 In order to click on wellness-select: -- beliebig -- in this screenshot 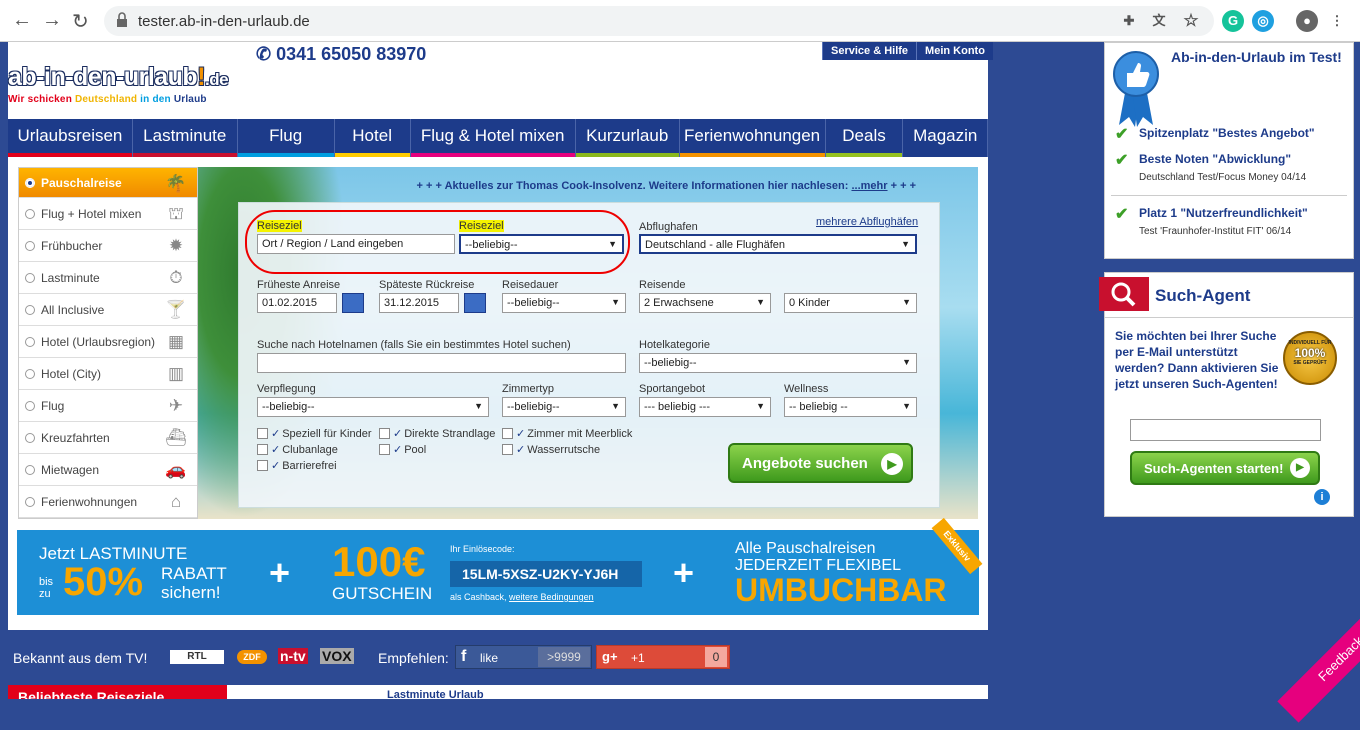, I will do `click(850, 407)`.